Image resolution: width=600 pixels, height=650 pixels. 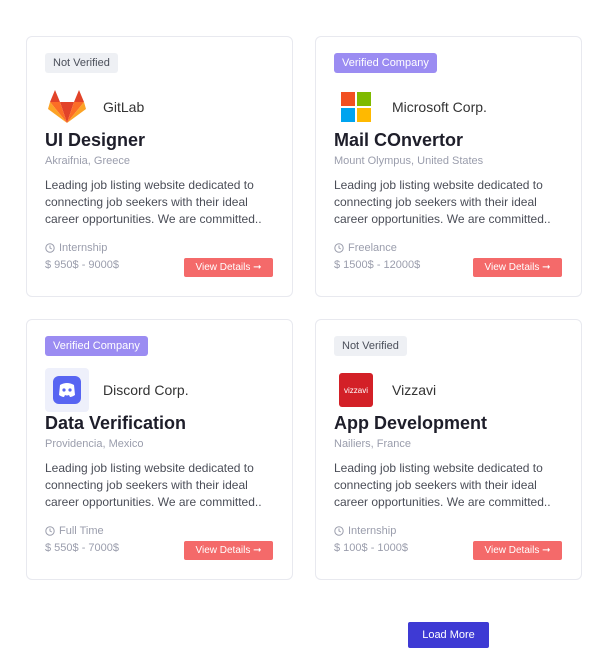 What do you see at coordinates (399, 140) in the screenshot?
I see `job-title: Mail COnvertor` at bounding box center [399, 140].